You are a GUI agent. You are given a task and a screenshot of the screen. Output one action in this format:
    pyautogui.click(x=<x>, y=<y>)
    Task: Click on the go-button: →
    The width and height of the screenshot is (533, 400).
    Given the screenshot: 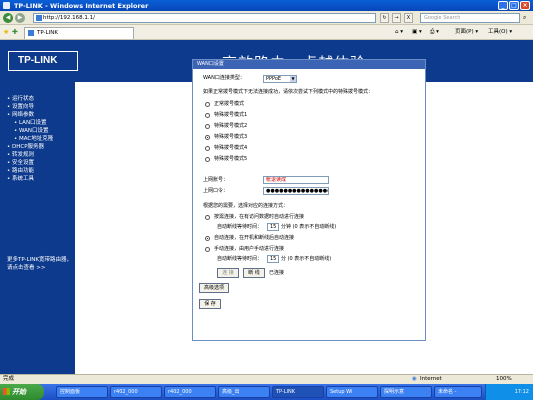 What is the action you would take?
    pyautogui.click(x=396, y=18)
    